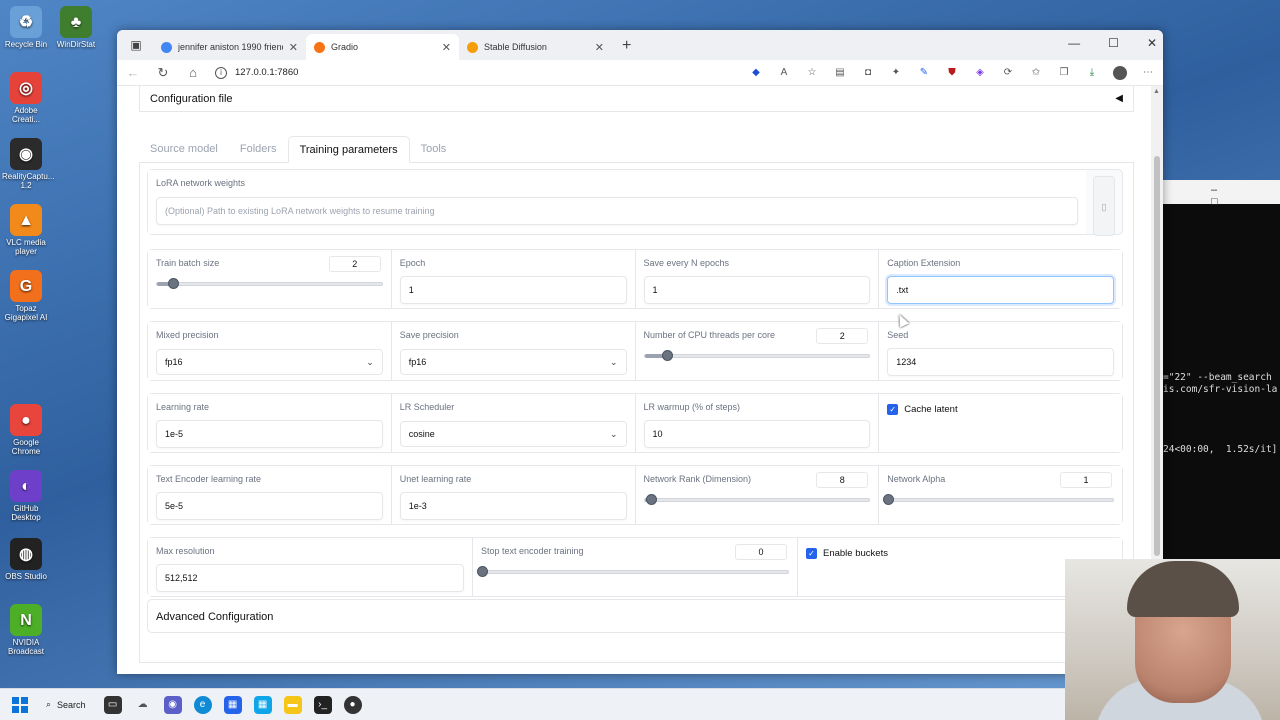 The image size is (1280, 720). What do you see at coordinates (757, 499) in the screenshot?
I see `network-rank-slider` at bounding box center [757, 499].